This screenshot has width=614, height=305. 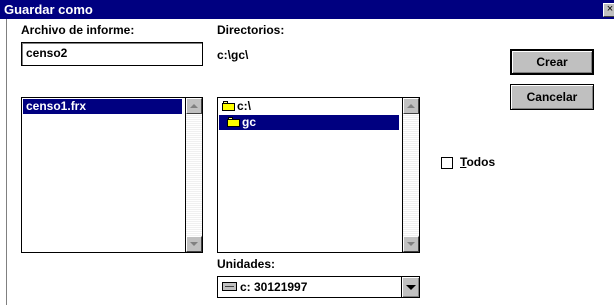 I want to click on close-icon: ×, so click(x=608, y=10).